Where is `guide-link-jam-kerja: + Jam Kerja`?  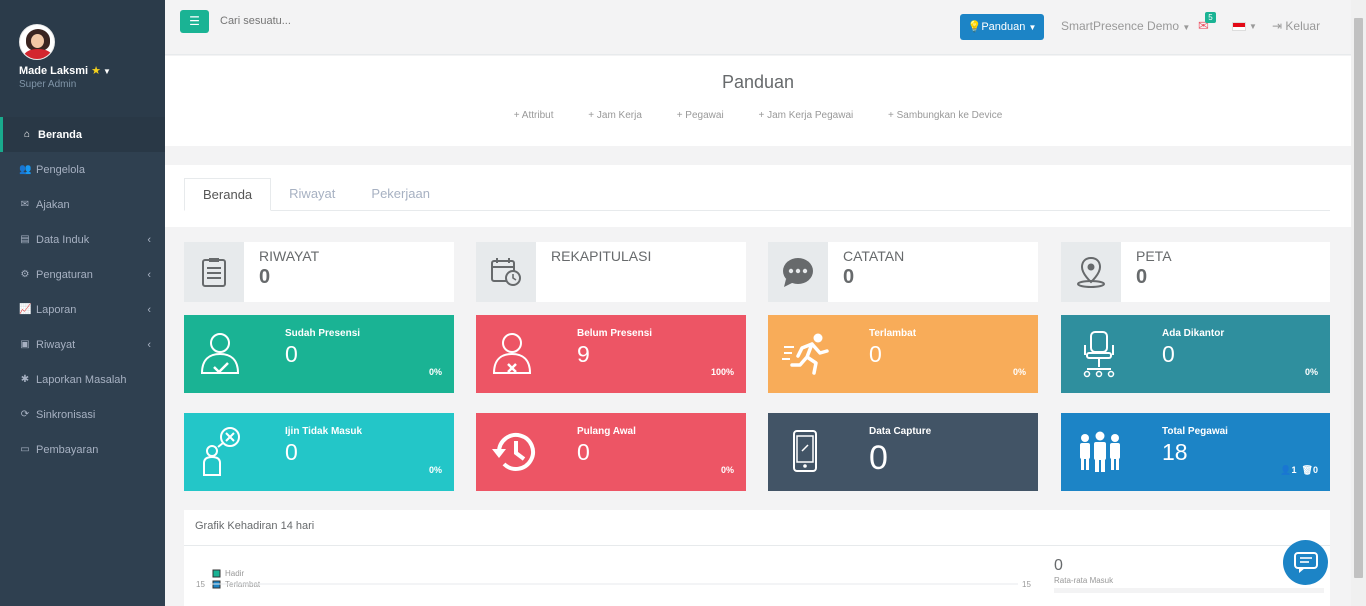 guide-link-jam-kerja: + Jam Kerja is located at coordinates (615, 115).